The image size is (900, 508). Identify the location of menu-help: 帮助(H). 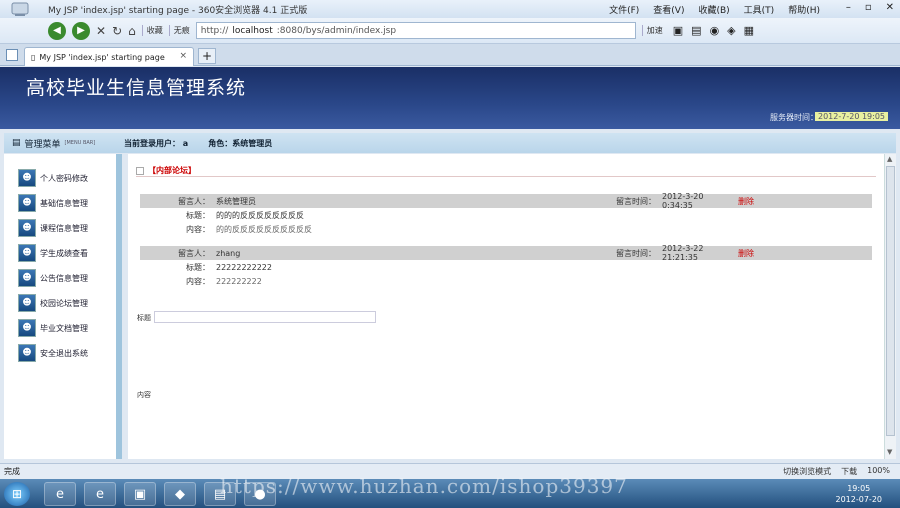
(804, 9).